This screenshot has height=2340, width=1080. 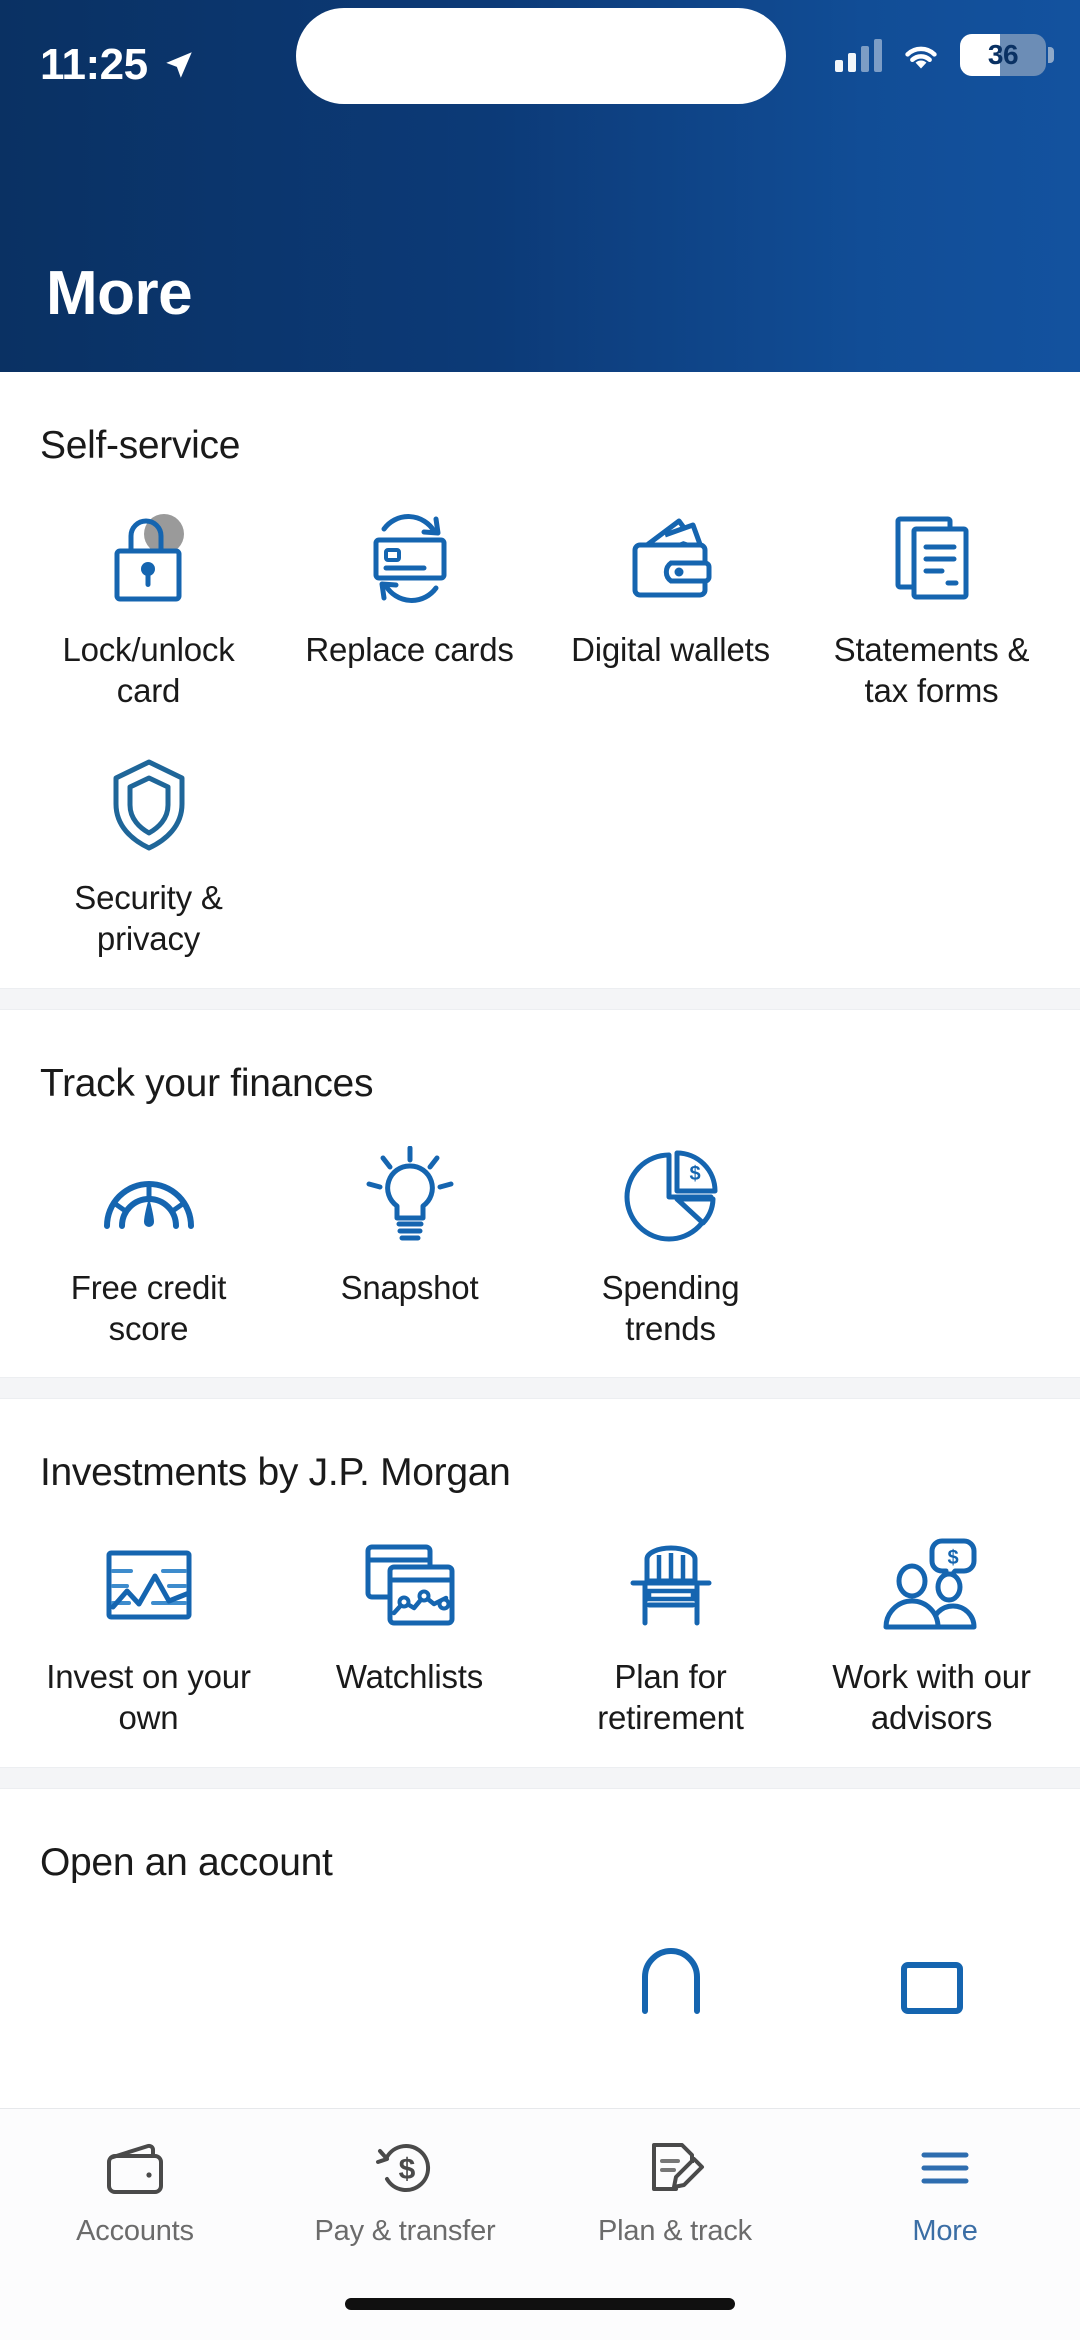 I want to click on battery-level: 36, so click(x=1003, y=54).